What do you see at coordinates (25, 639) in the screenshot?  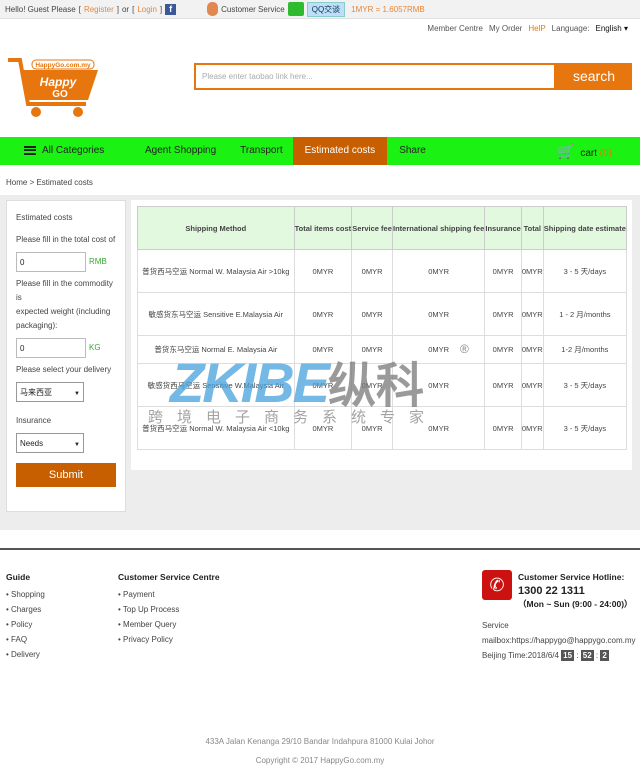 I see `footer-link: FAQ` at bounding box center [25, 639].